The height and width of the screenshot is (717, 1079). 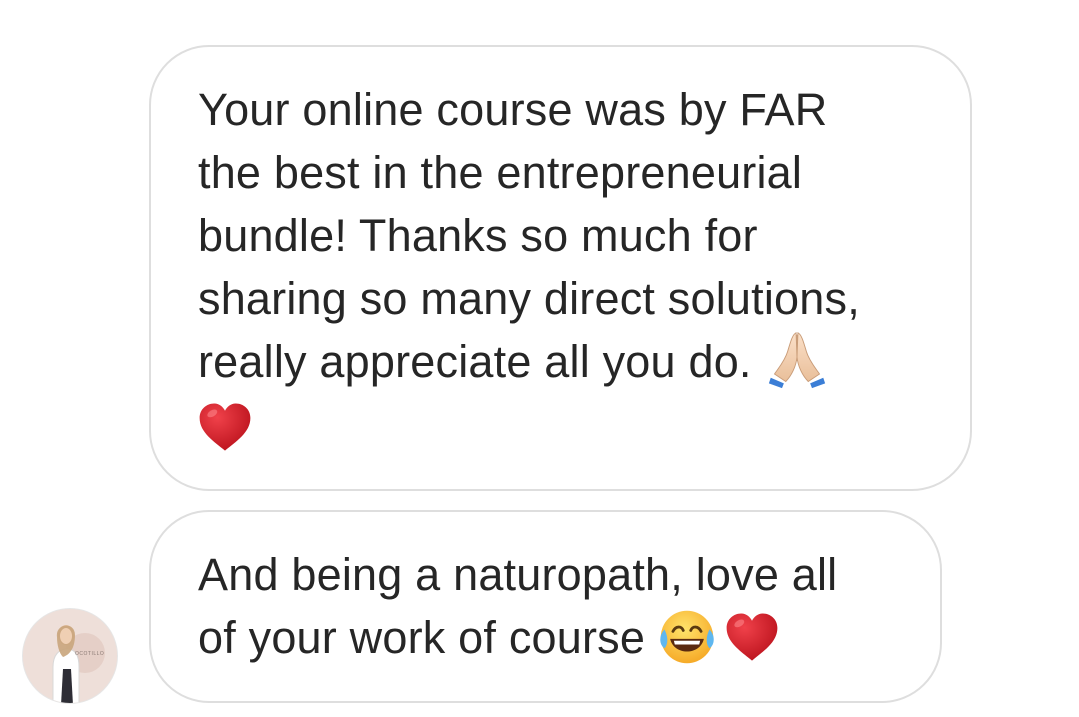 I want to click on folded-hands-icon, so click(x=796, y=360).